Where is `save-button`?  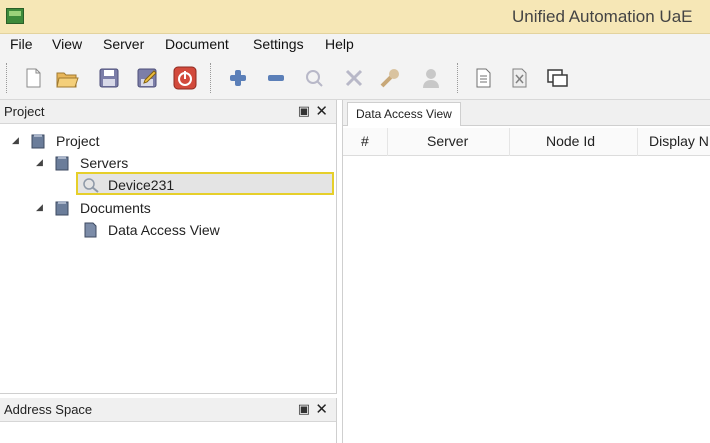
save-button is located at coordinates (109, 78).